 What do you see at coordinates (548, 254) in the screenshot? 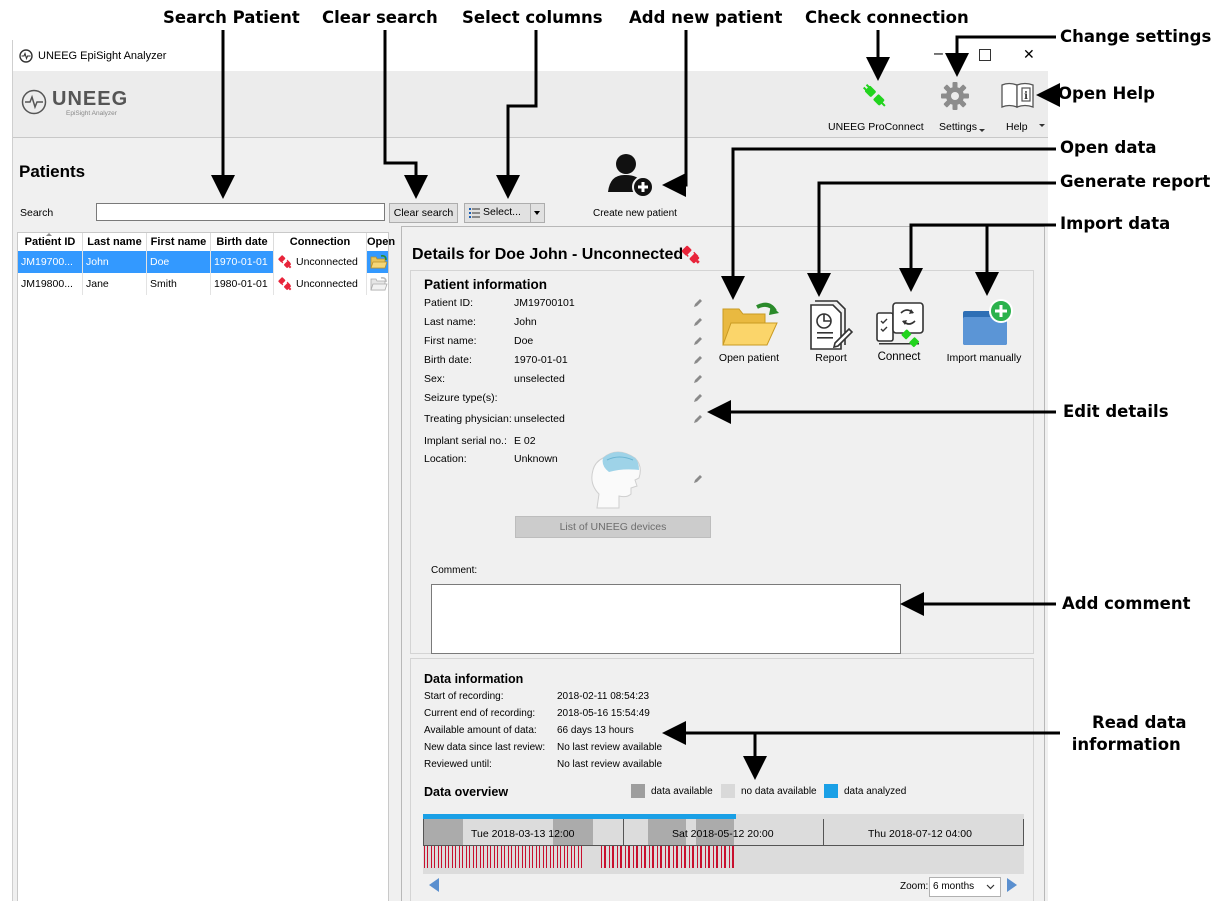
I see `details-title: Details for Doe John - Unconnected` at bounding box center [548, 254].